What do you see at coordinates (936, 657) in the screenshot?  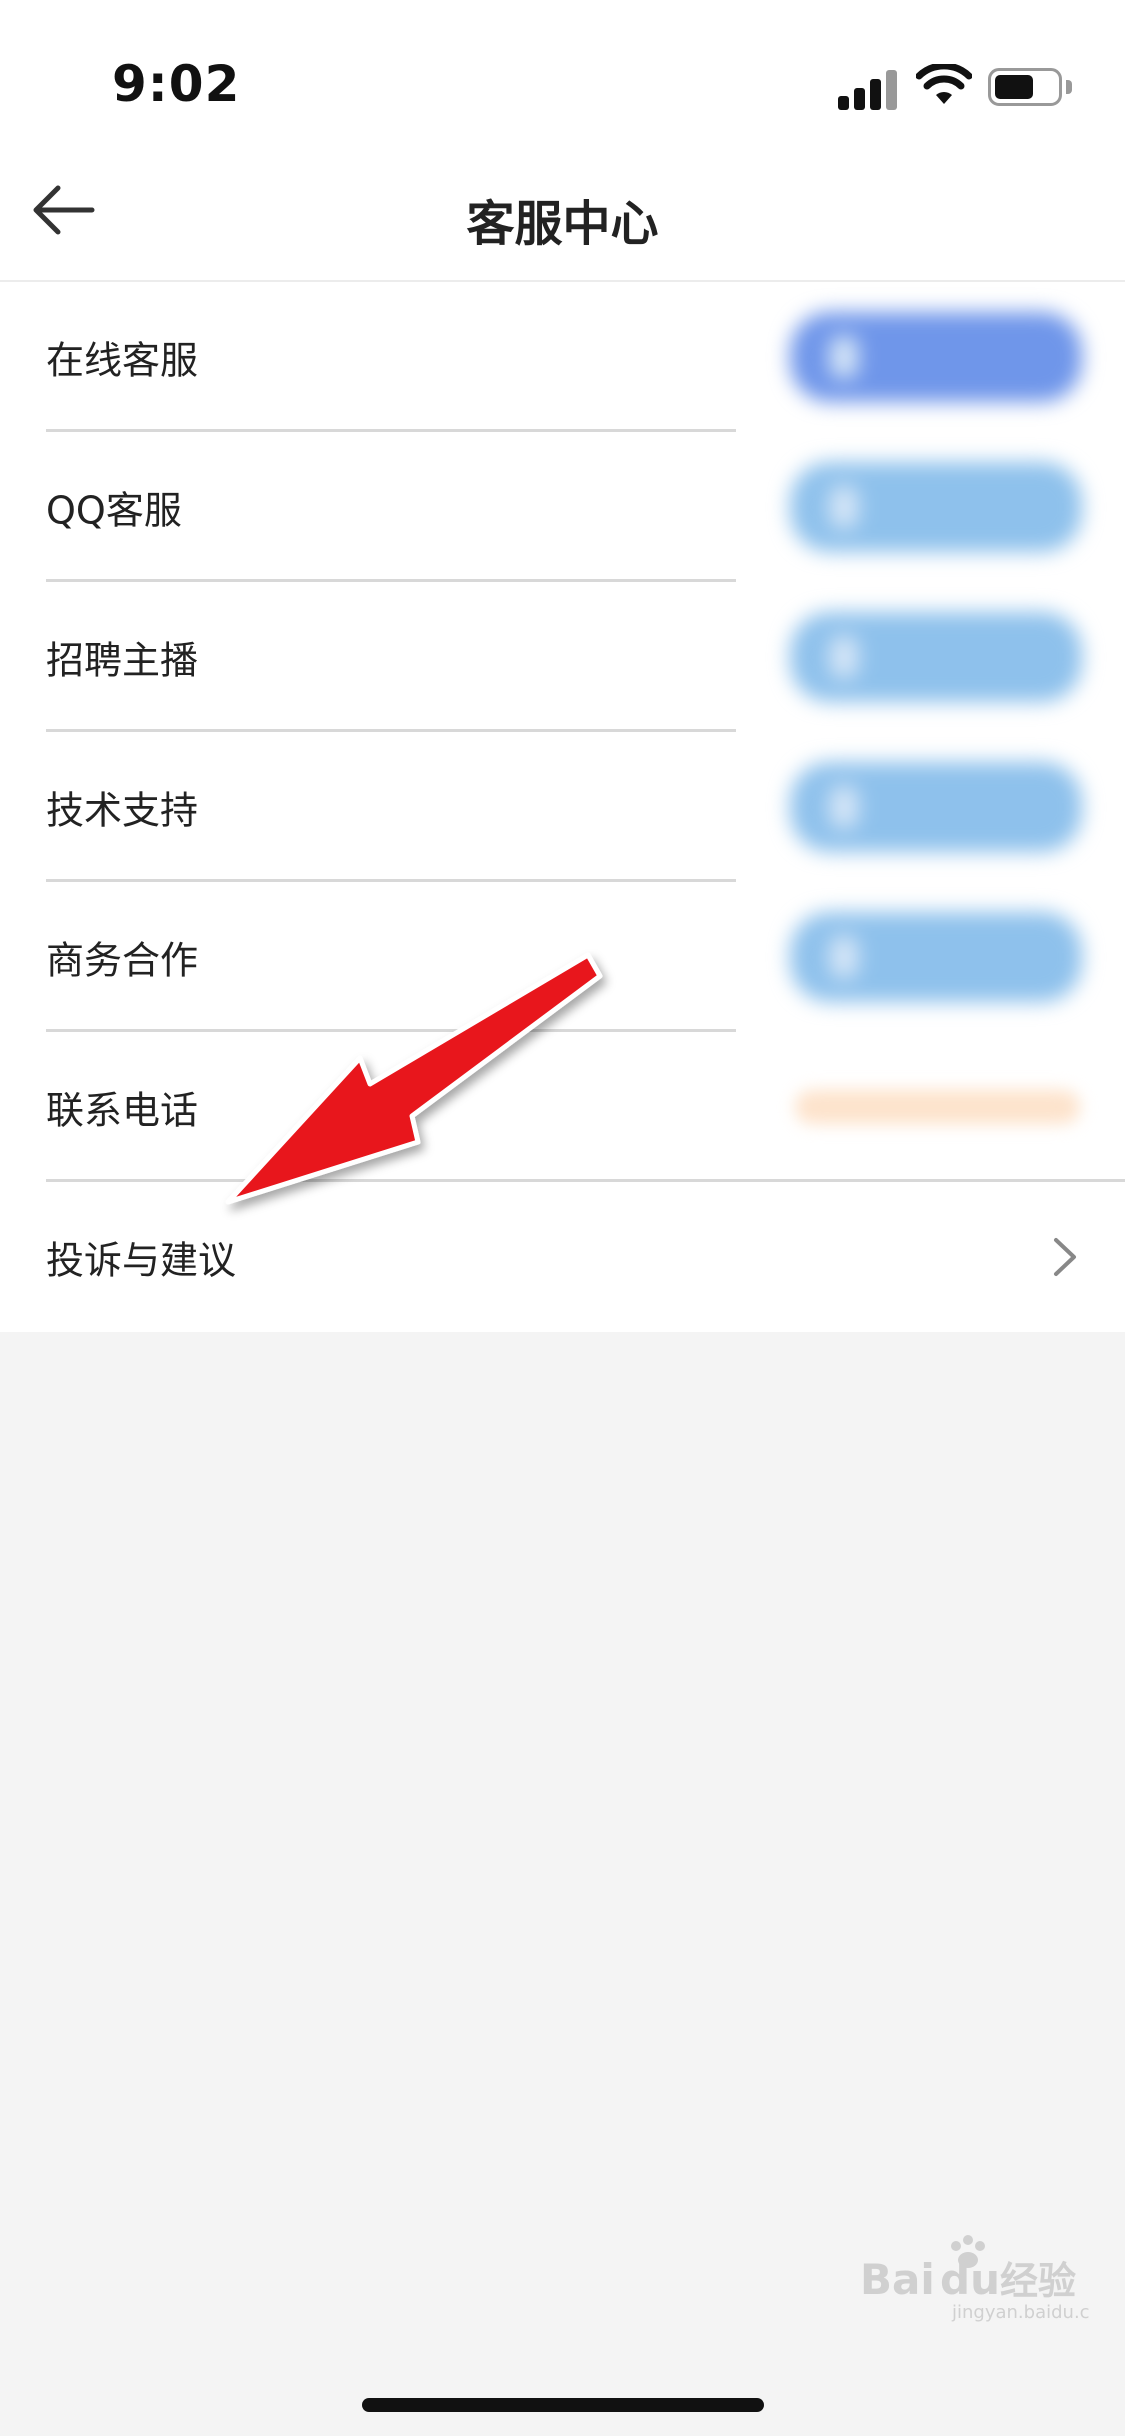 I see `recruit-anchor-button` at bounding box center [936, 657].